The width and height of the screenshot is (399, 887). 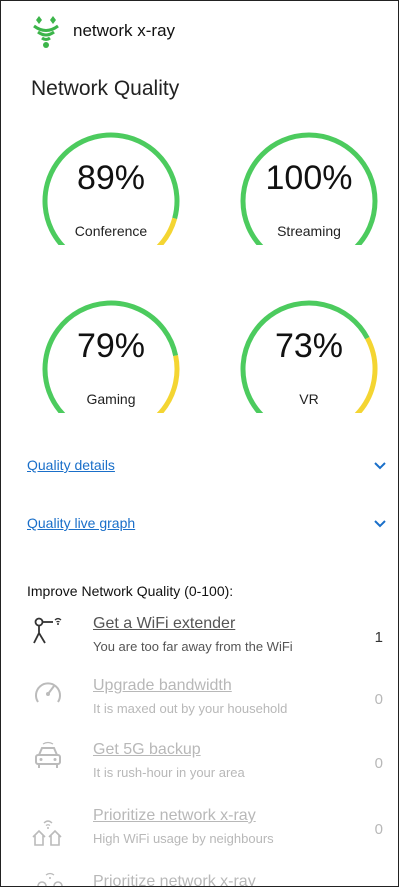 I want to click on improve-item-title: Upgrade bandwidth, so click(x=162, y=686).